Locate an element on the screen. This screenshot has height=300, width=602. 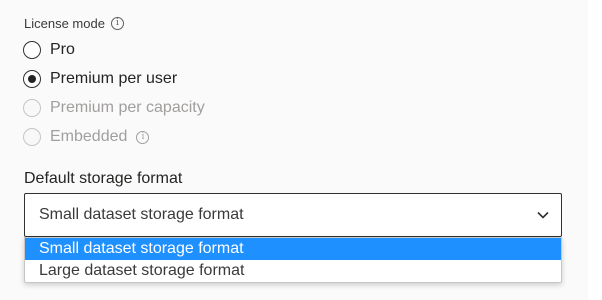
radio-label-pro: Pro is located at coordinates (62, 49).